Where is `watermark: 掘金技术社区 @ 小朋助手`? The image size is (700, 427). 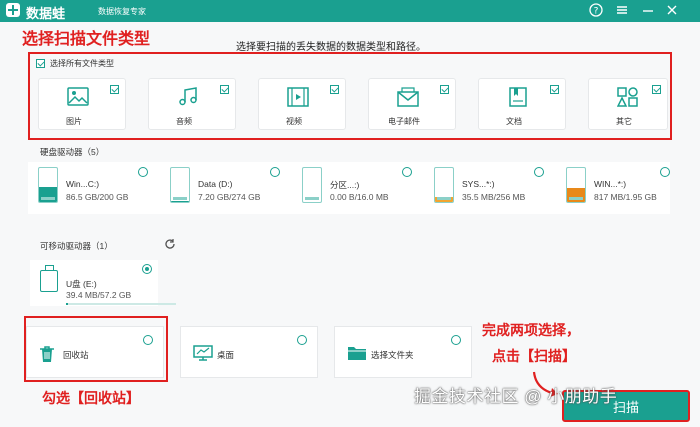 watermark: 掘金技术社区 @ 小朋助手 is located at coordinates (516, 396).